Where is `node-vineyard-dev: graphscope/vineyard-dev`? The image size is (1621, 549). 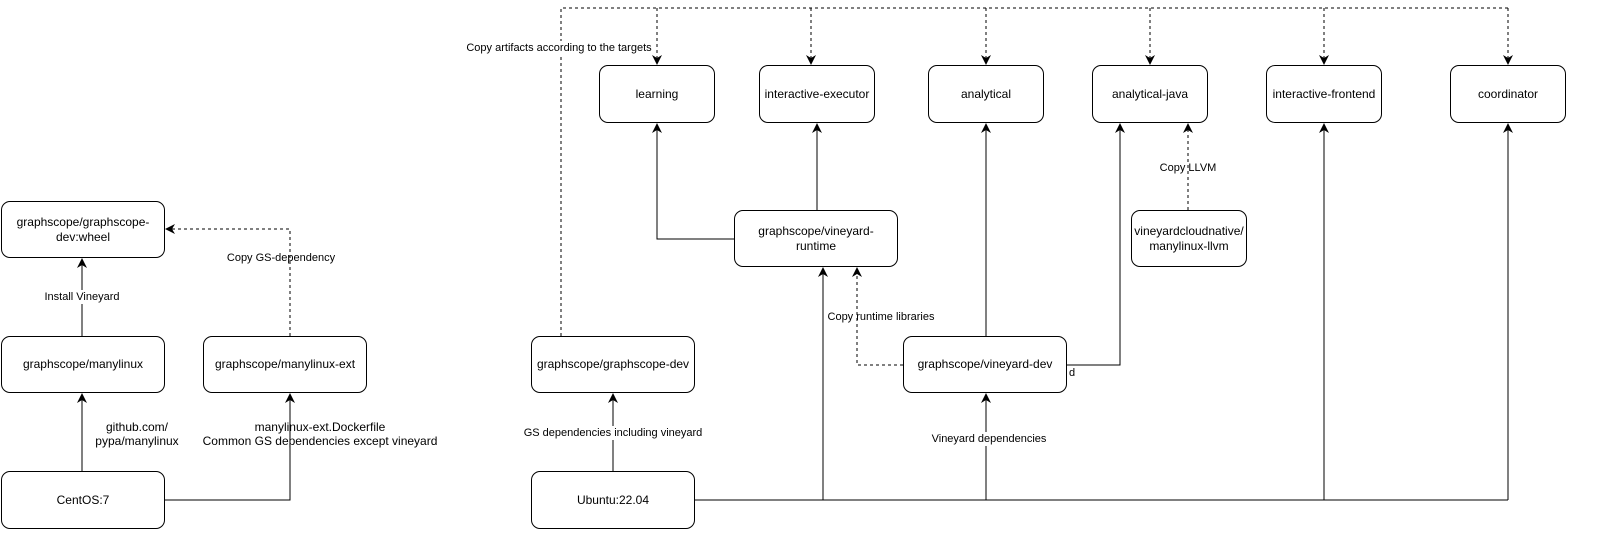 node-vineyard-dev: graphscope/vineyard-dev is located at coordinates (985, 364).